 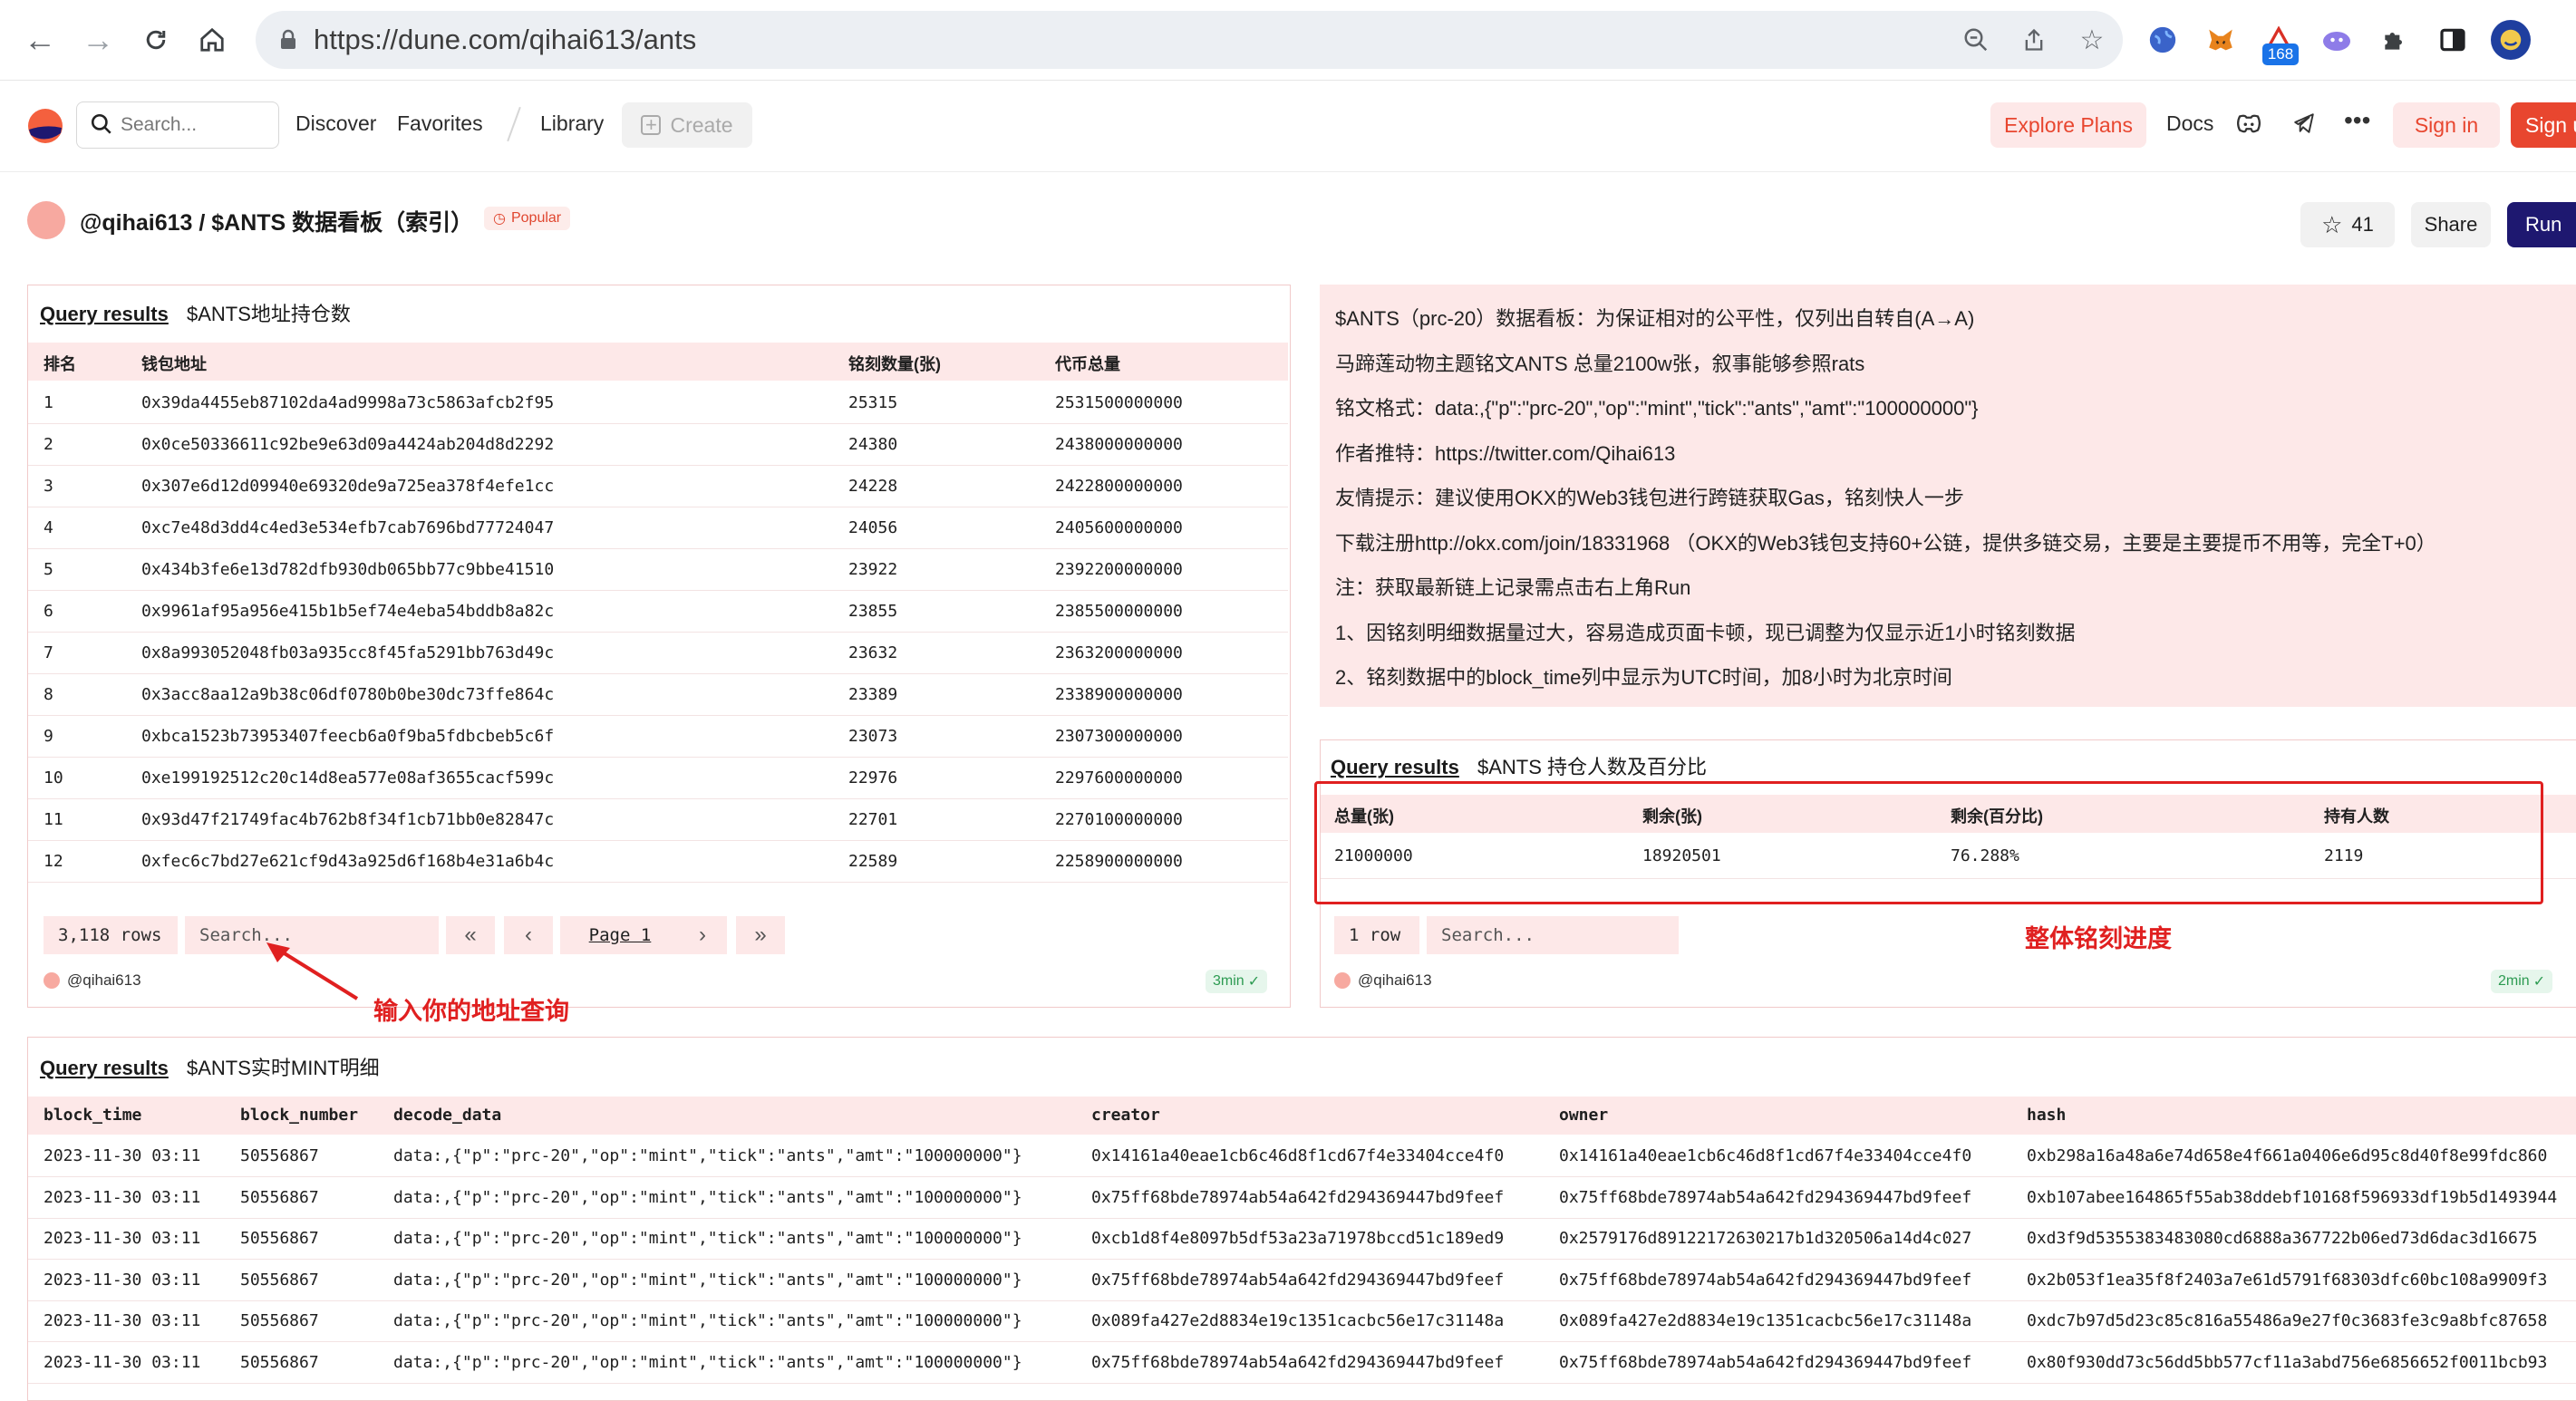 I want to click on mints-col-header: hash, so click(x=2046, y=1115).